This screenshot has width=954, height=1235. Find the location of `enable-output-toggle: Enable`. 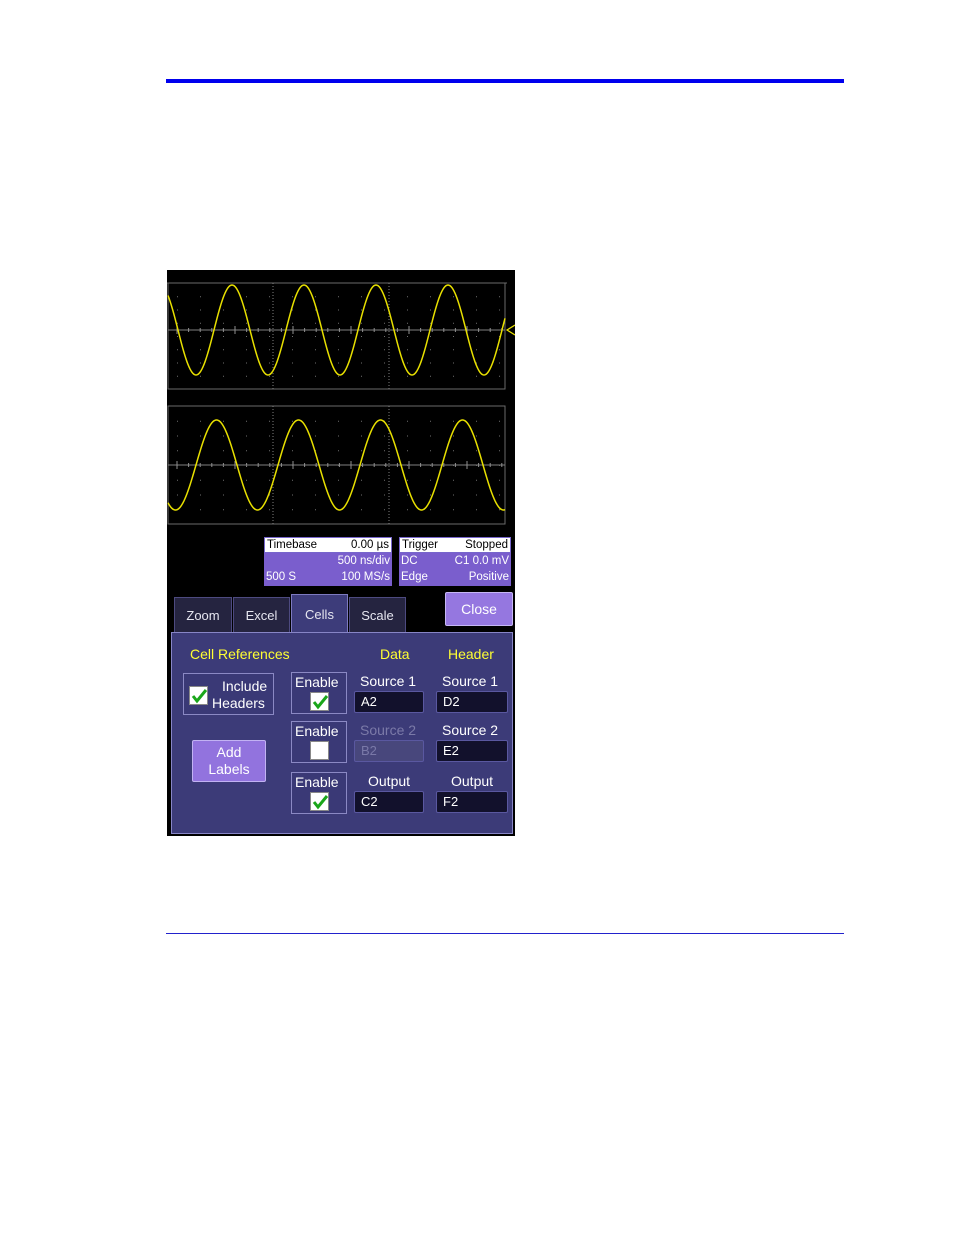

enable-output-toggle: Enable is located at coordinates (319, 793).